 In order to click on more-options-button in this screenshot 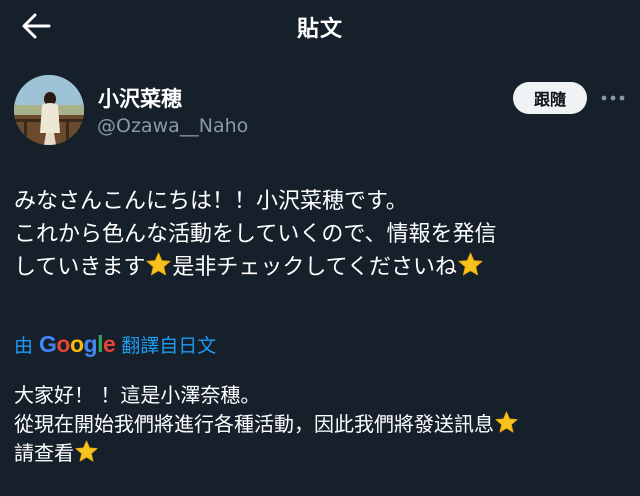, I will do `click(613, 98)`.